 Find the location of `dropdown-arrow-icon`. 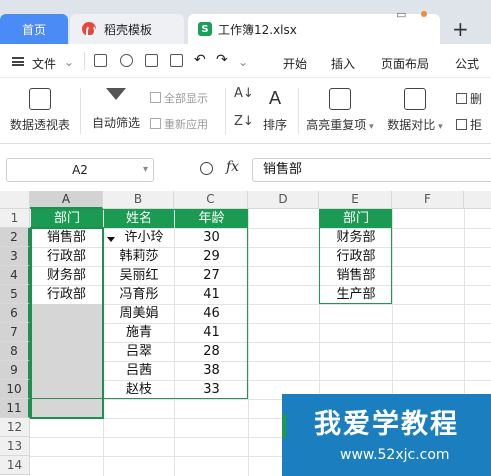

dropdown-arrow-icon is located at coordinates (111, 239).